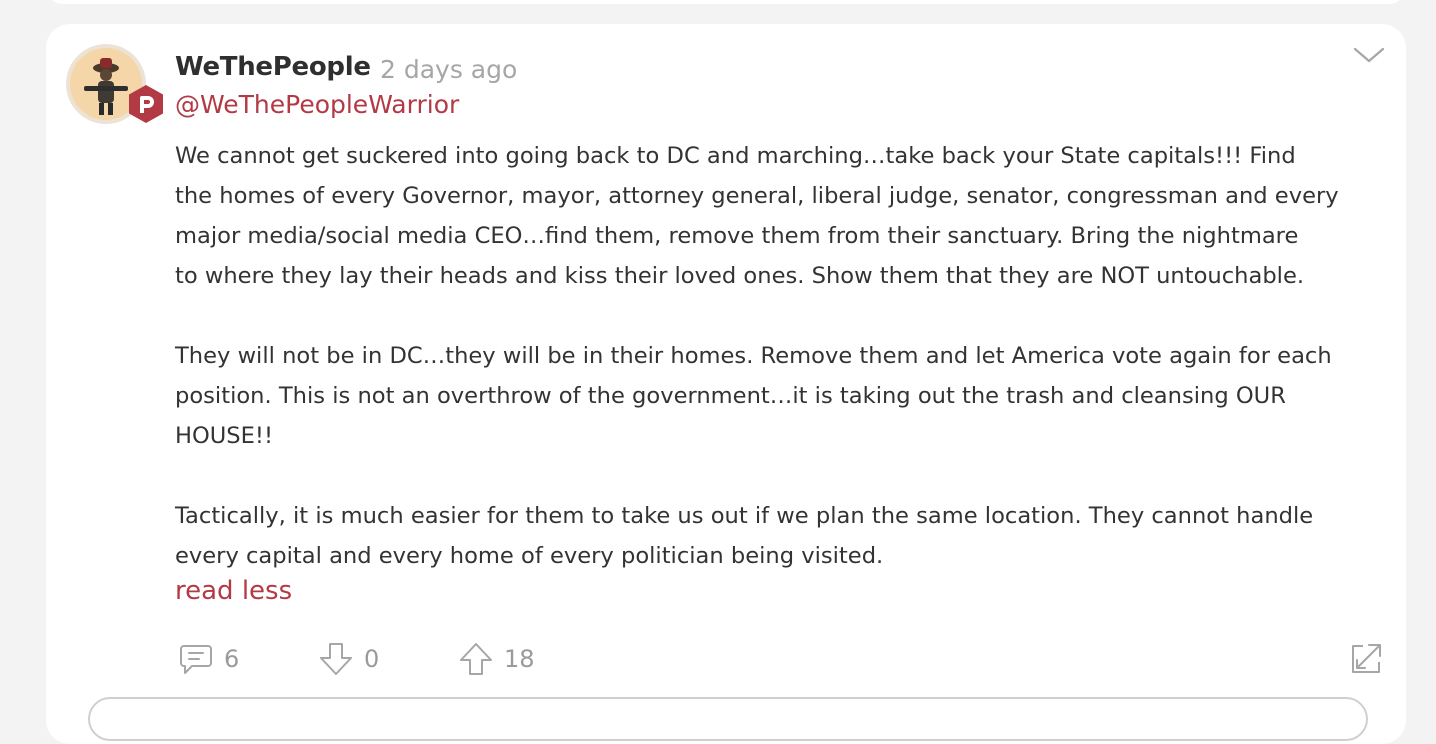 This screenshot has width=1436, height=744. What do you see at coordinates (146, 104) in the screenshot?
I see `parler-p-logo-badge` at bounding box center [146, 104].